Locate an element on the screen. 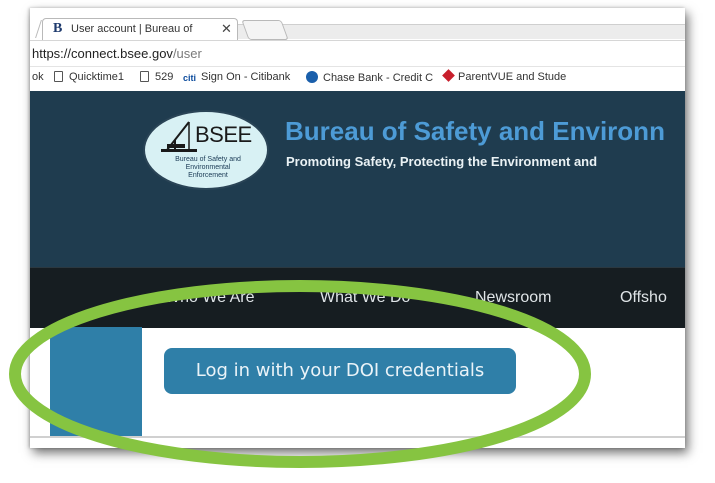 This screenshot has width=715, height=483. url-path: /user is located at coordinates (187, 53).